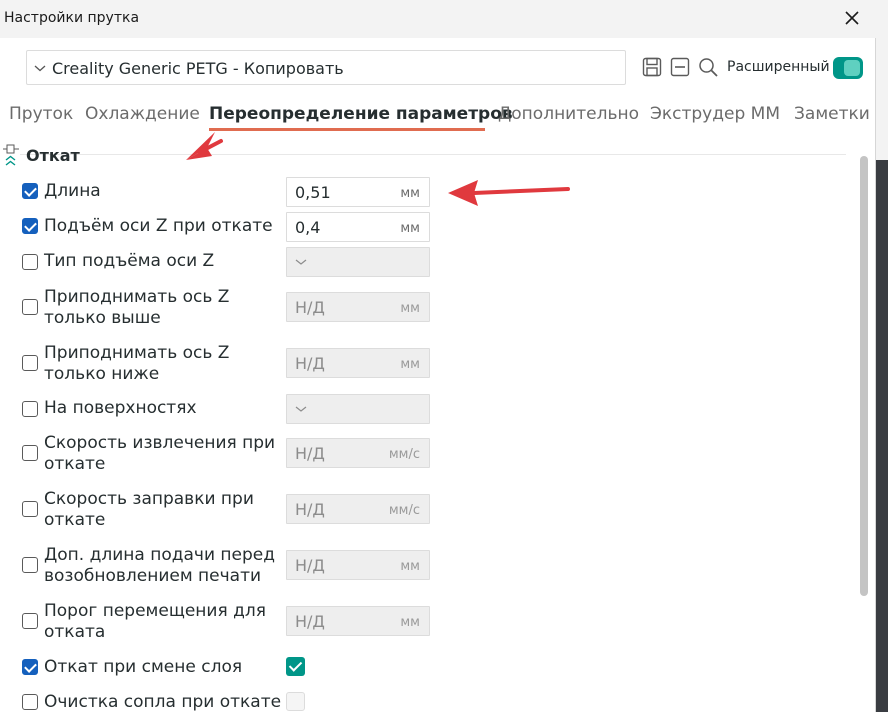 The height and width of the screenshot is (712, 888). I want to click on section-title: Откат, so click(53, 155).